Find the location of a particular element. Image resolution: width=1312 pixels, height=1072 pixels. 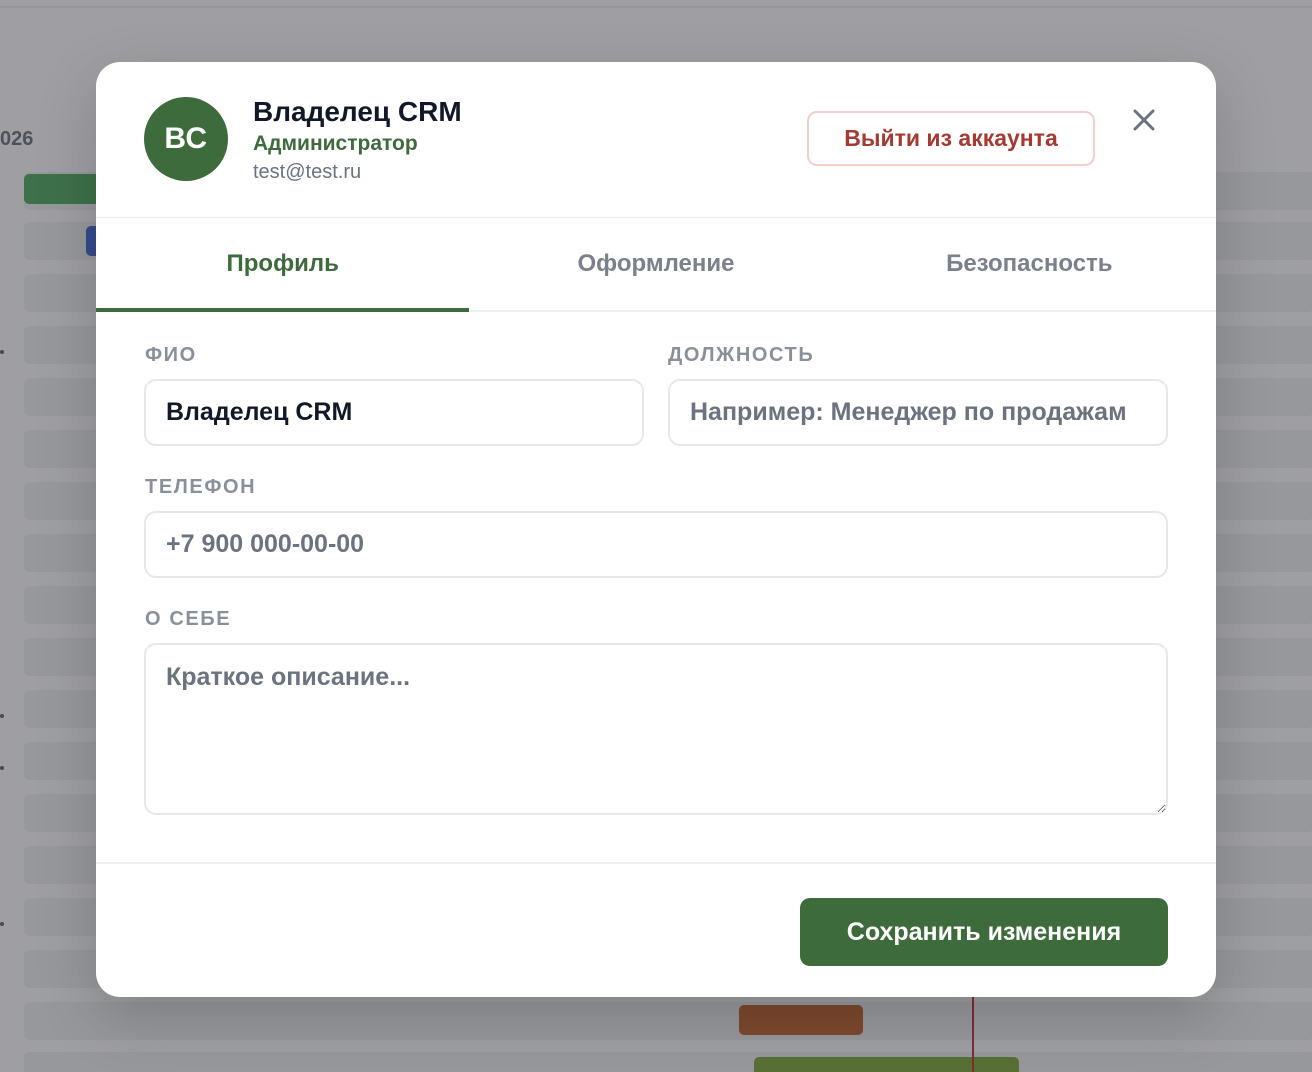

close-button is located at coordinates (1144, 120).